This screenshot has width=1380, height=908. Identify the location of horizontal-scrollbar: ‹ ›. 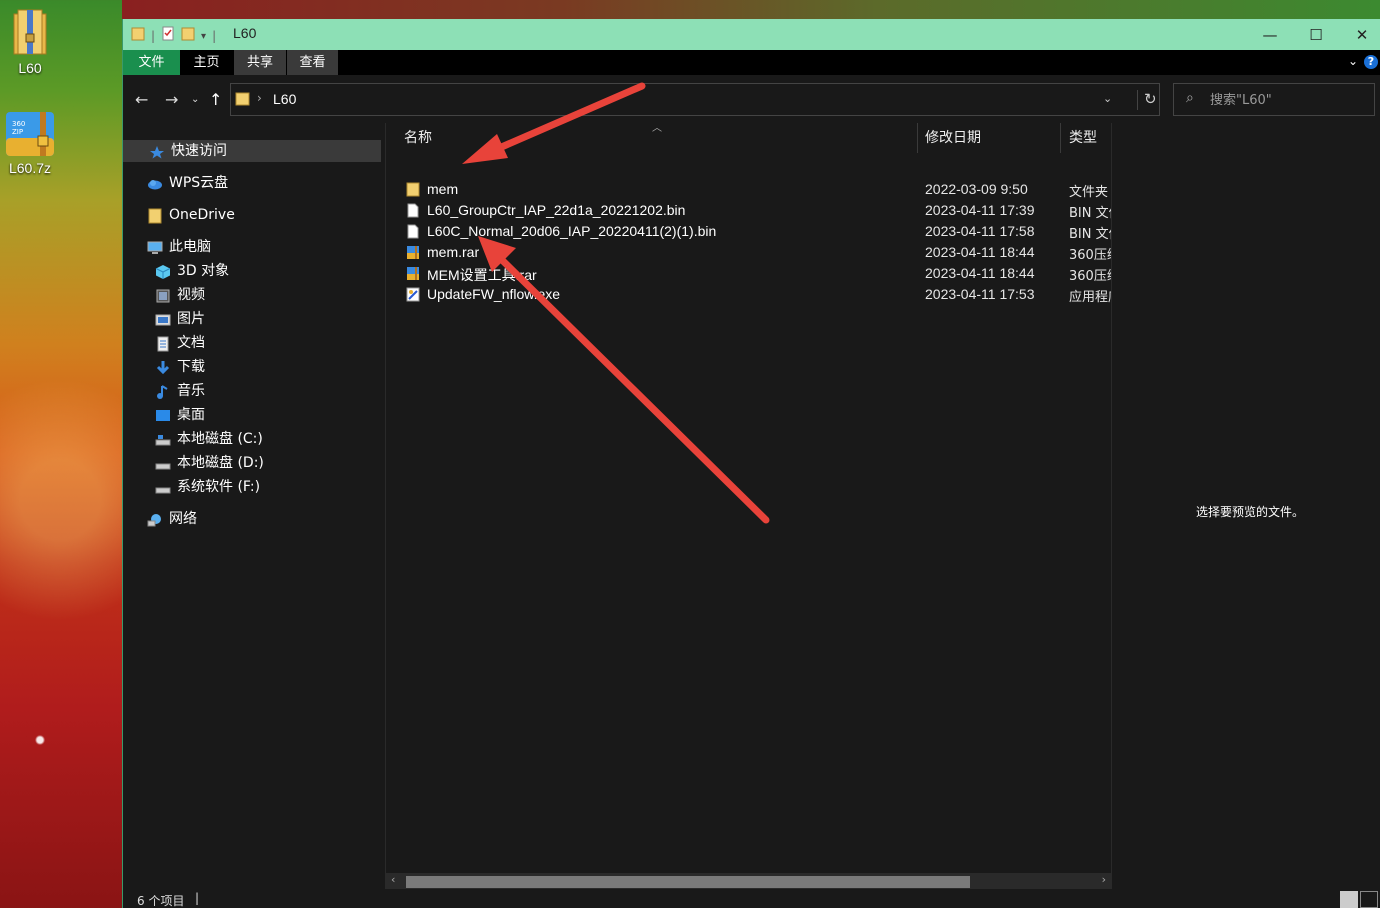
(748, 881).